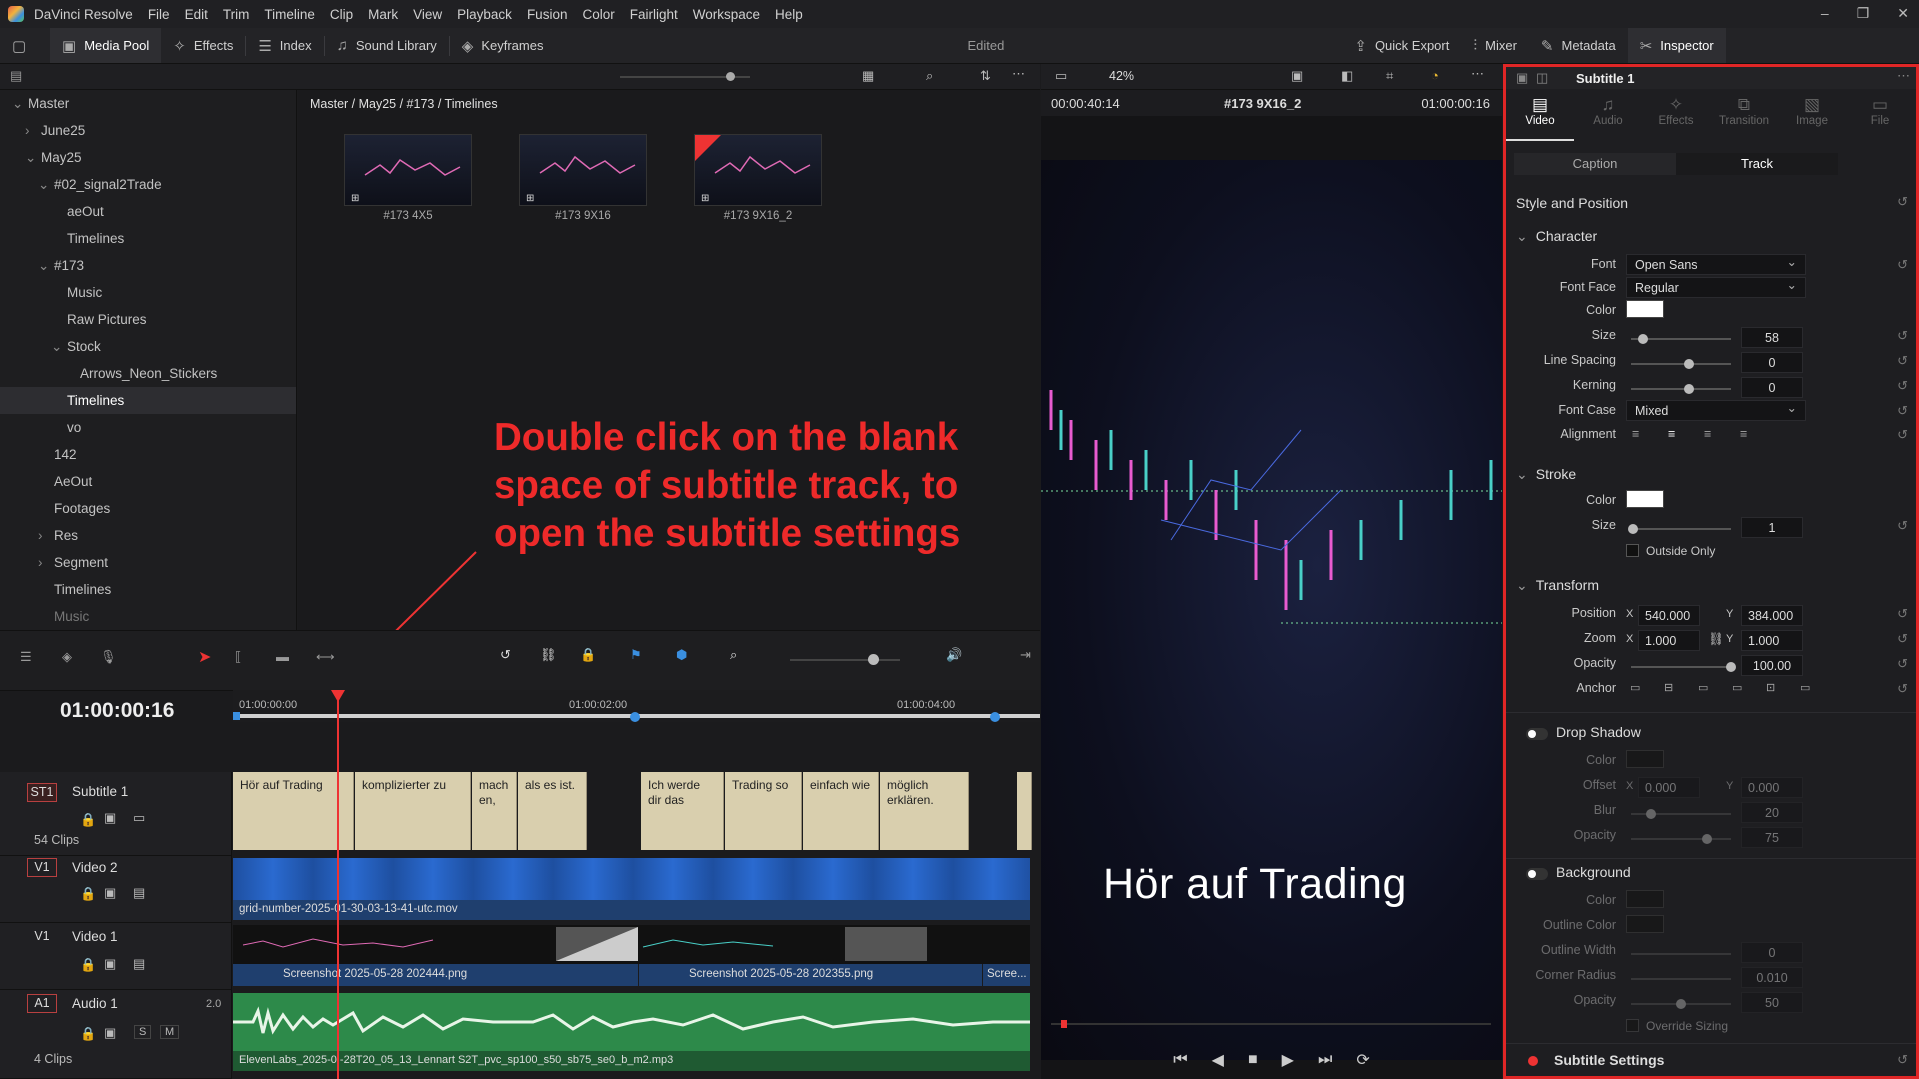  What do you see at coordinates (148, 373) in the screenshot?
I see `sidebar-item: Arrows_Neon_Stickers` at bounding box center [148, 373].